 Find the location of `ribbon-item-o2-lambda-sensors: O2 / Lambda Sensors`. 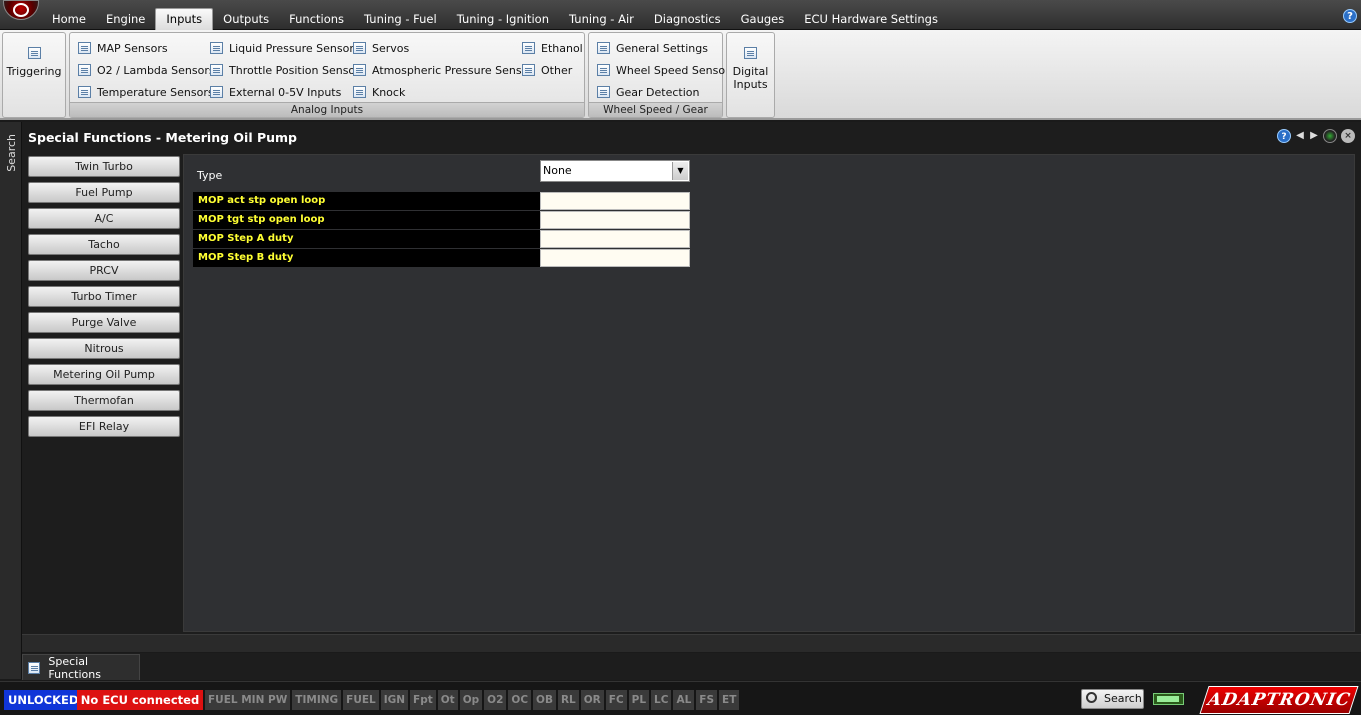

ribbon-item-o2-lambda-sensors: O2 / Lambda Sensors is located at coordinates (146, 70).